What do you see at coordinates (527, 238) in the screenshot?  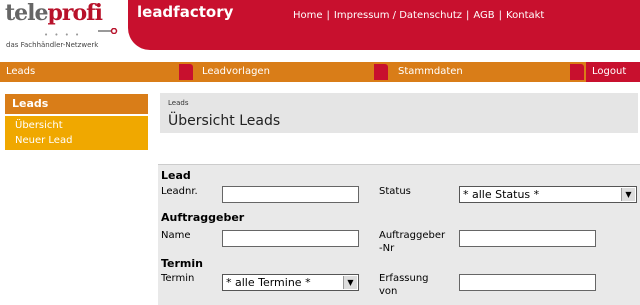 I see `auftraggeber-nr-input` at bounding box center [527, 238].